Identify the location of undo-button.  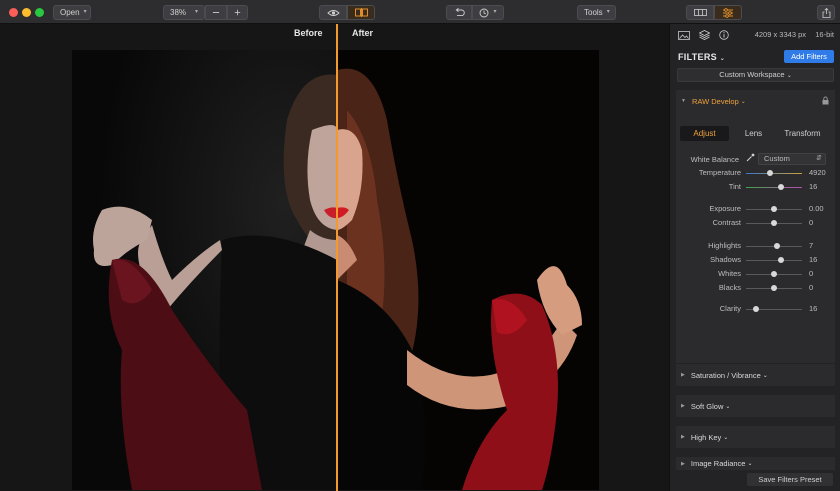
(459, 12).